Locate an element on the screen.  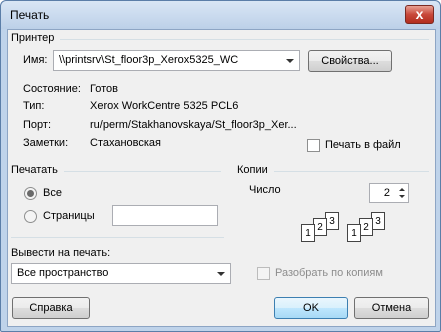
status-label: Состояние: is located at coordinates (52, 89).